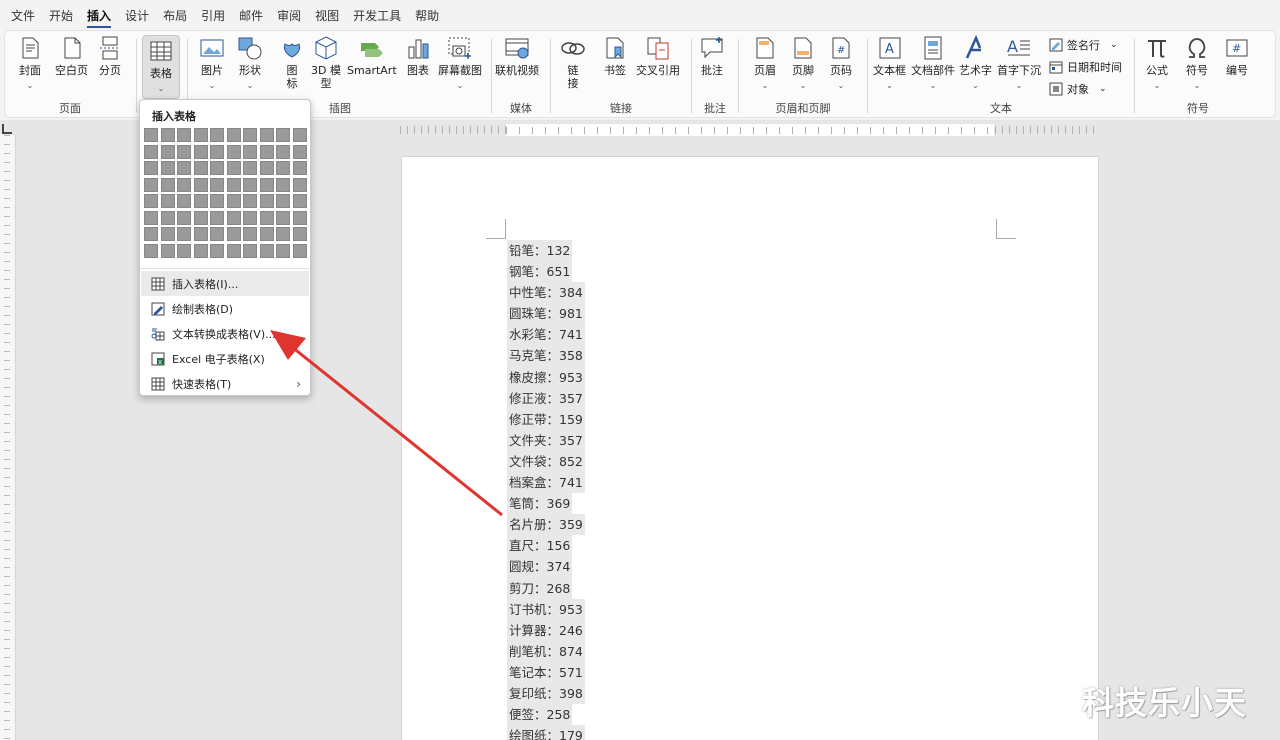 The image size is (1280, 740). What do you see at coordinates (546, 398) in the screenshot?
I see `document-line: 修正液：357` at bounding box center [546, 398].